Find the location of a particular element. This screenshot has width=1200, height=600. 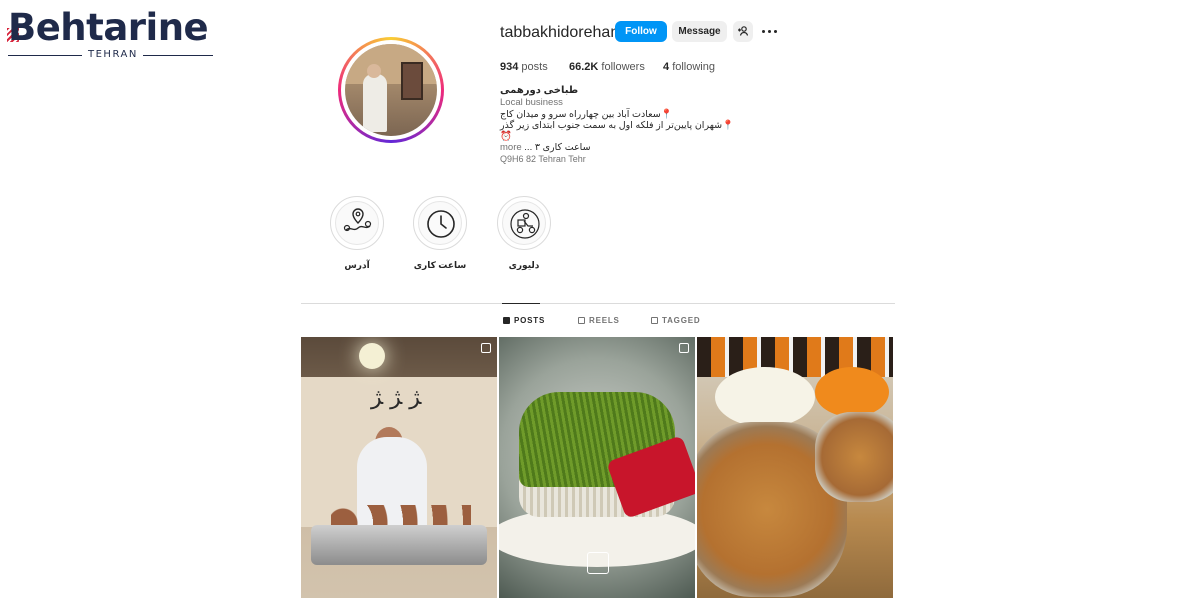

tab-label: TAGGED is located at coordinates (681, 320).